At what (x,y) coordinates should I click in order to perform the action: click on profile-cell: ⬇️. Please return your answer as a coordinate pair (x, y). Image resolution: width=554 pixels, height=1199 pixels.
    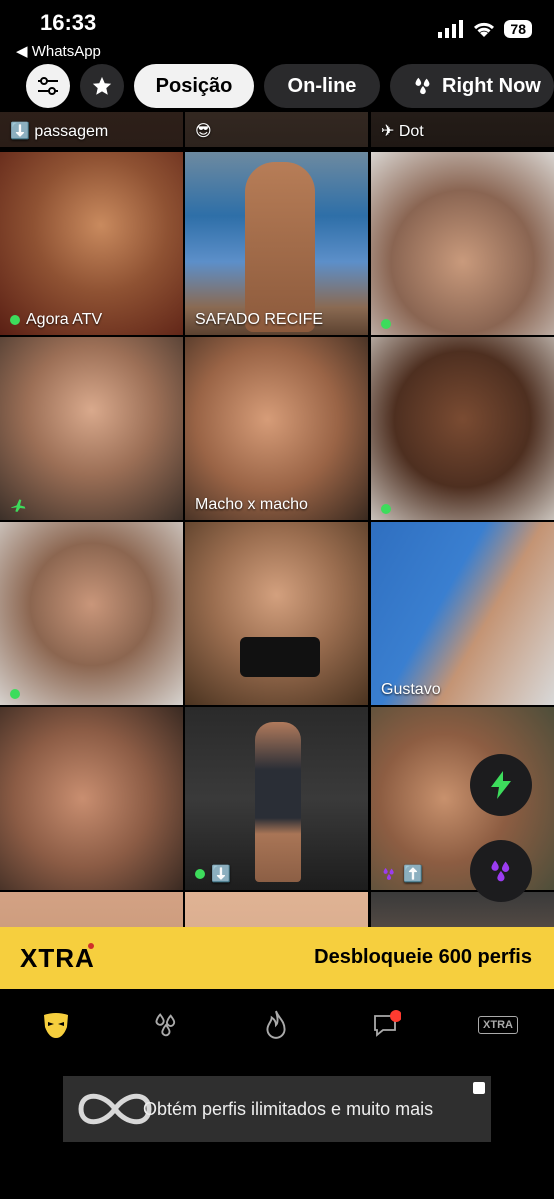
    Looking at the image, I should click on (276, 798).